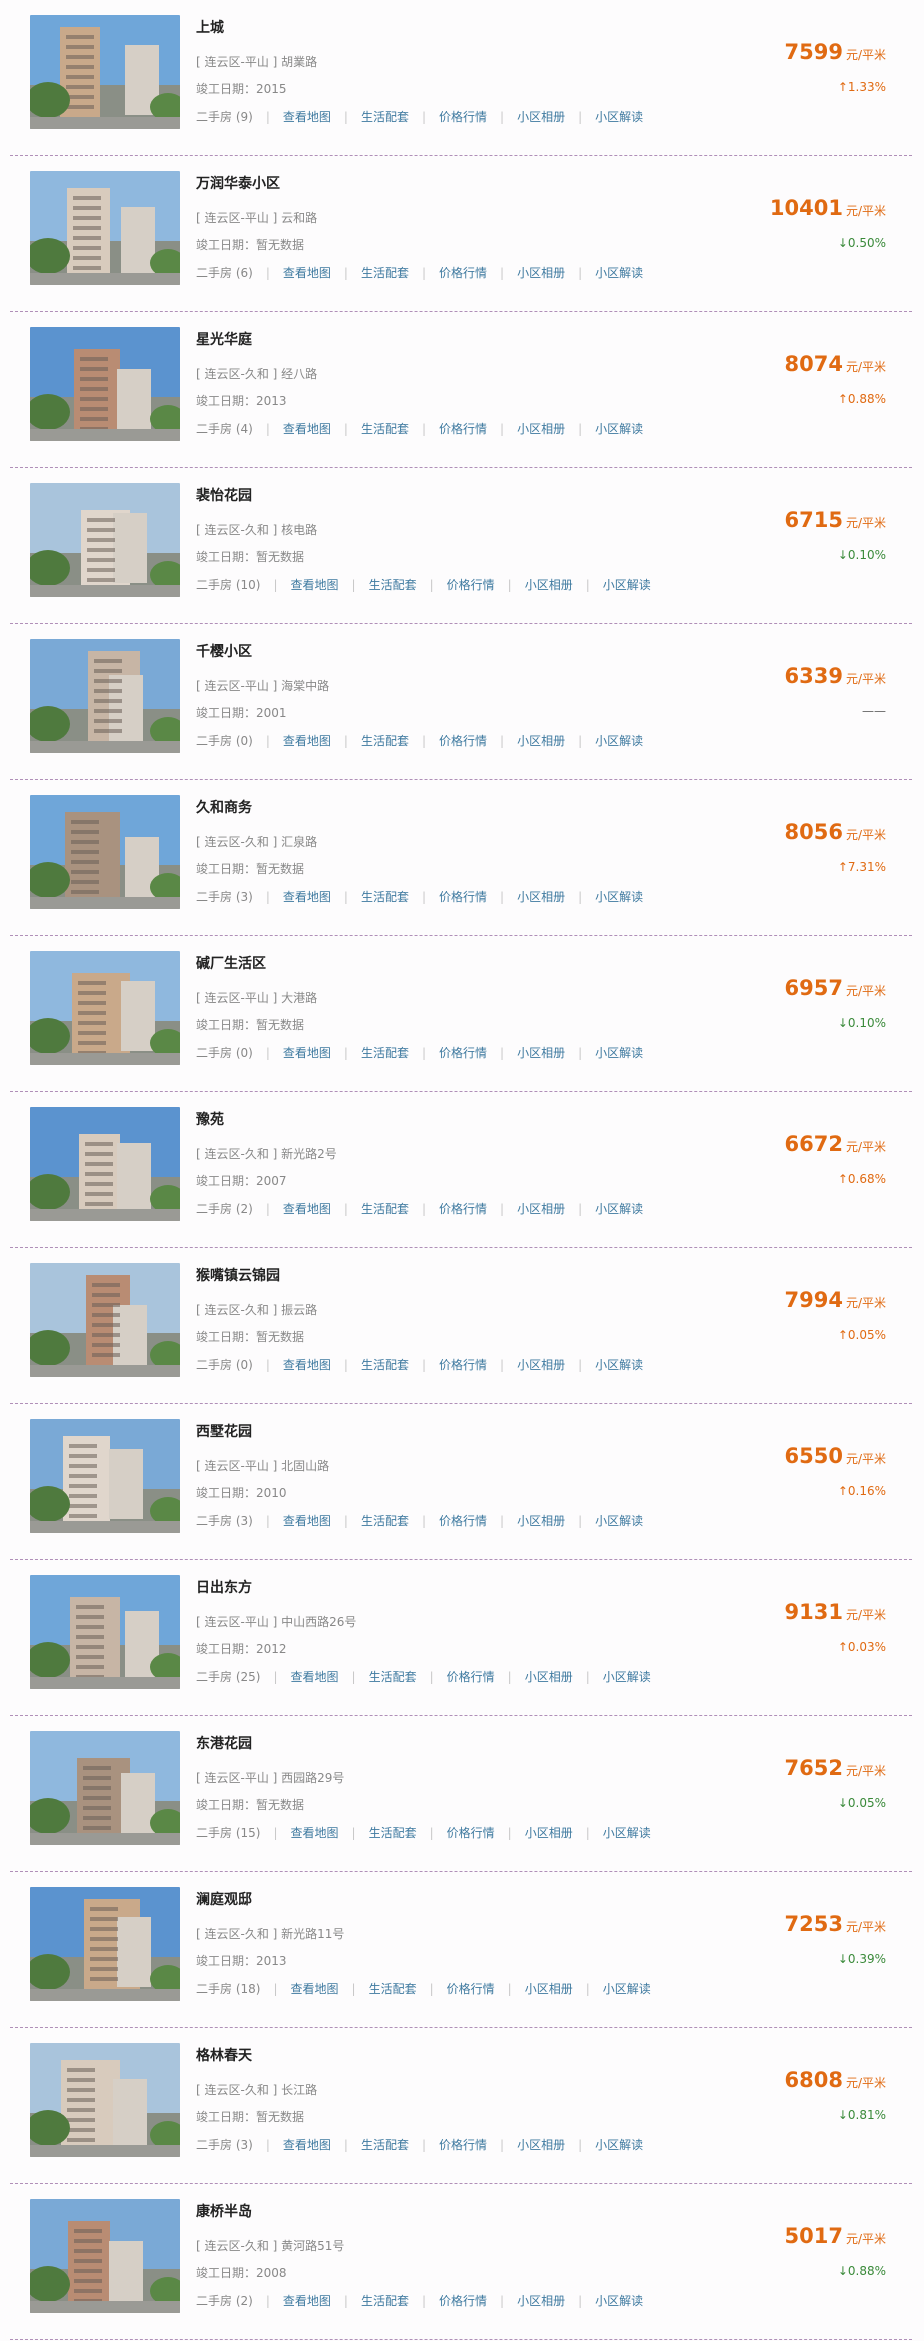  What do you see at coordinates (231, 963) in the screenshot?
I see `community-name: 碱厂生活区` at bounding box center [231, 963].